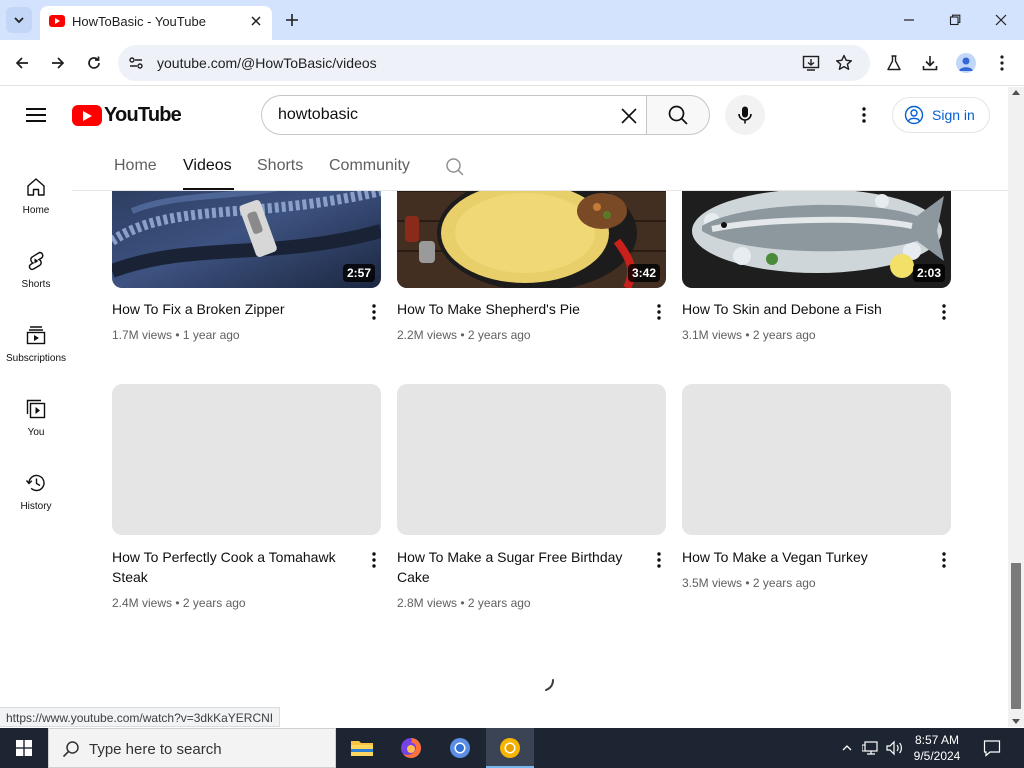 This screenshot has height=768, width=1024. I want to click on guide-label: Shorts, so click(36, 284).